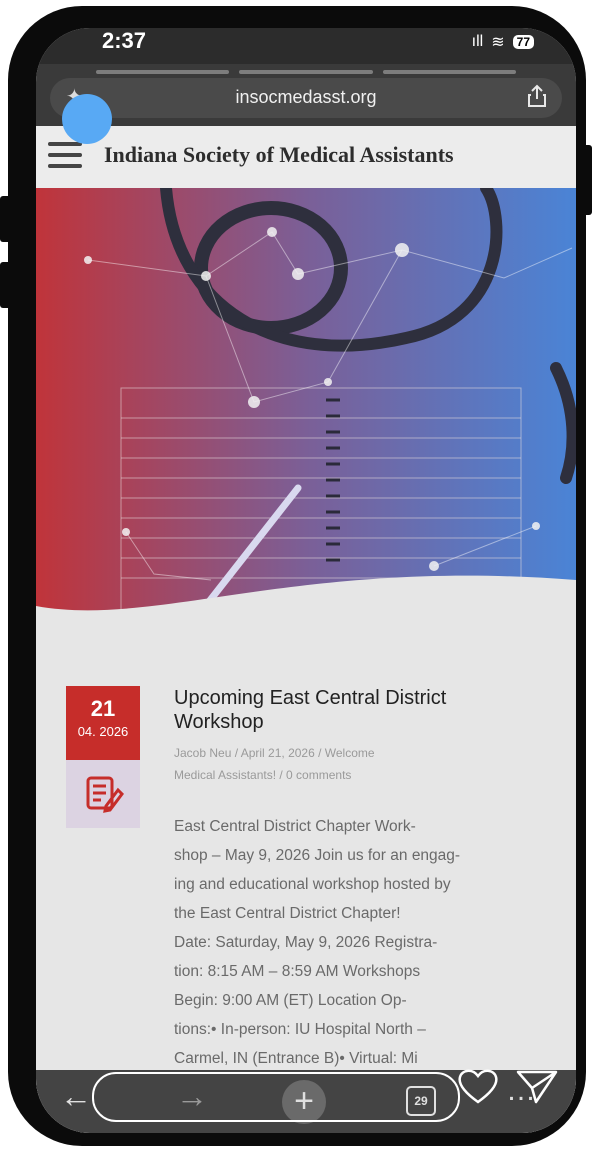 The image size is (592, 1151). What do you see at coordinates (295, 826) in the screenshot?
I see `excerpt-line: East Central District Chapter Work-` at bounding box center [295, 826].